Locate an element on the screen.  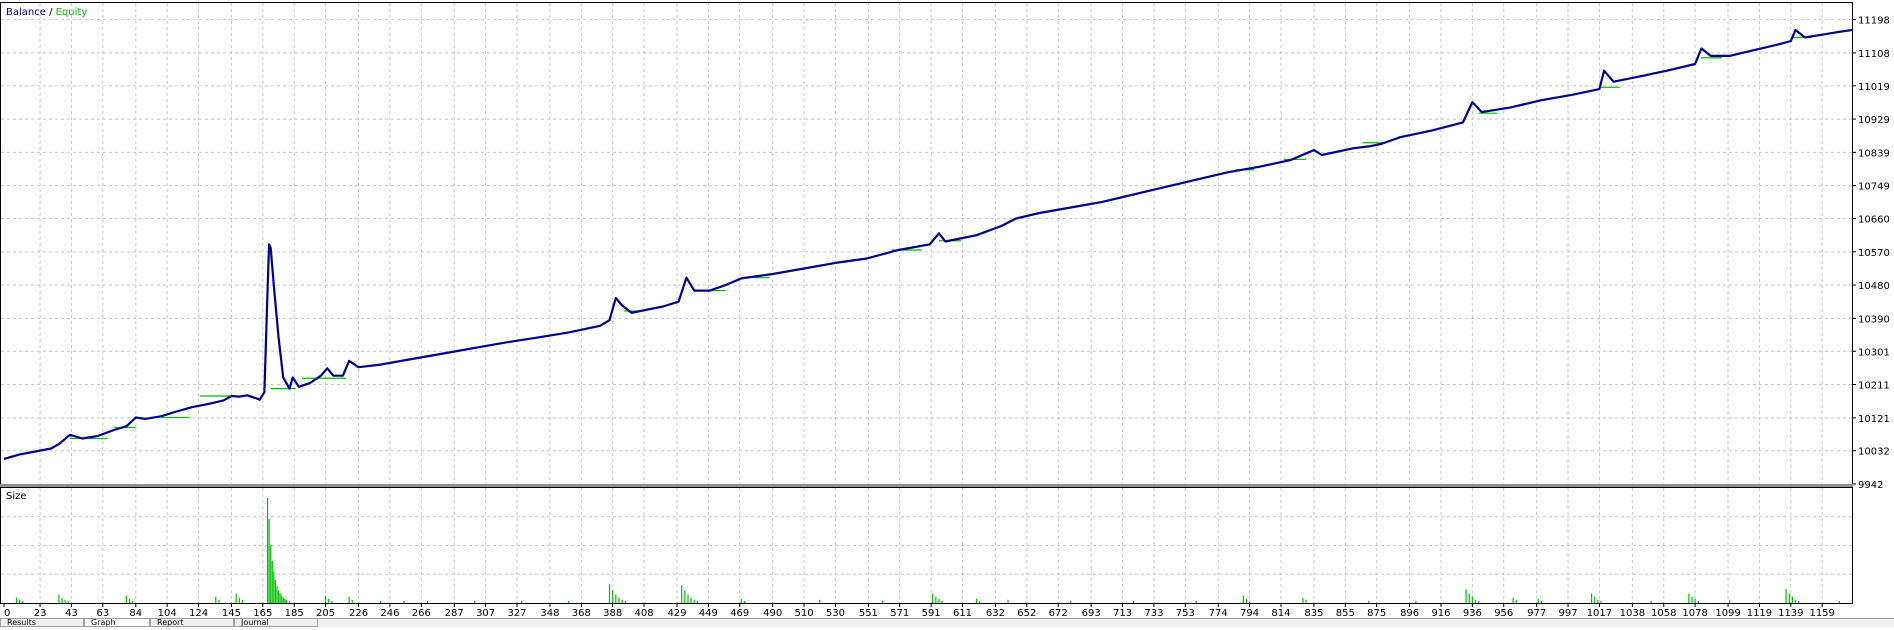
y-tick-label: 10121 is located at coordinates (1874, 419).